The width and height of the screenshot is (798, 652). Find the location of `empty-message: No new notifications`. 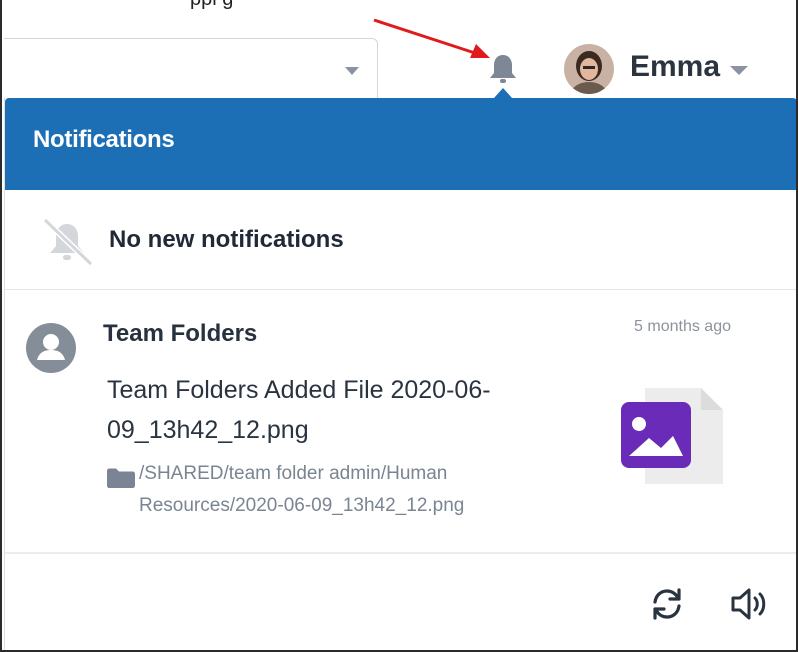

empty-message: No new notifications is located at coordinates (226, 239).